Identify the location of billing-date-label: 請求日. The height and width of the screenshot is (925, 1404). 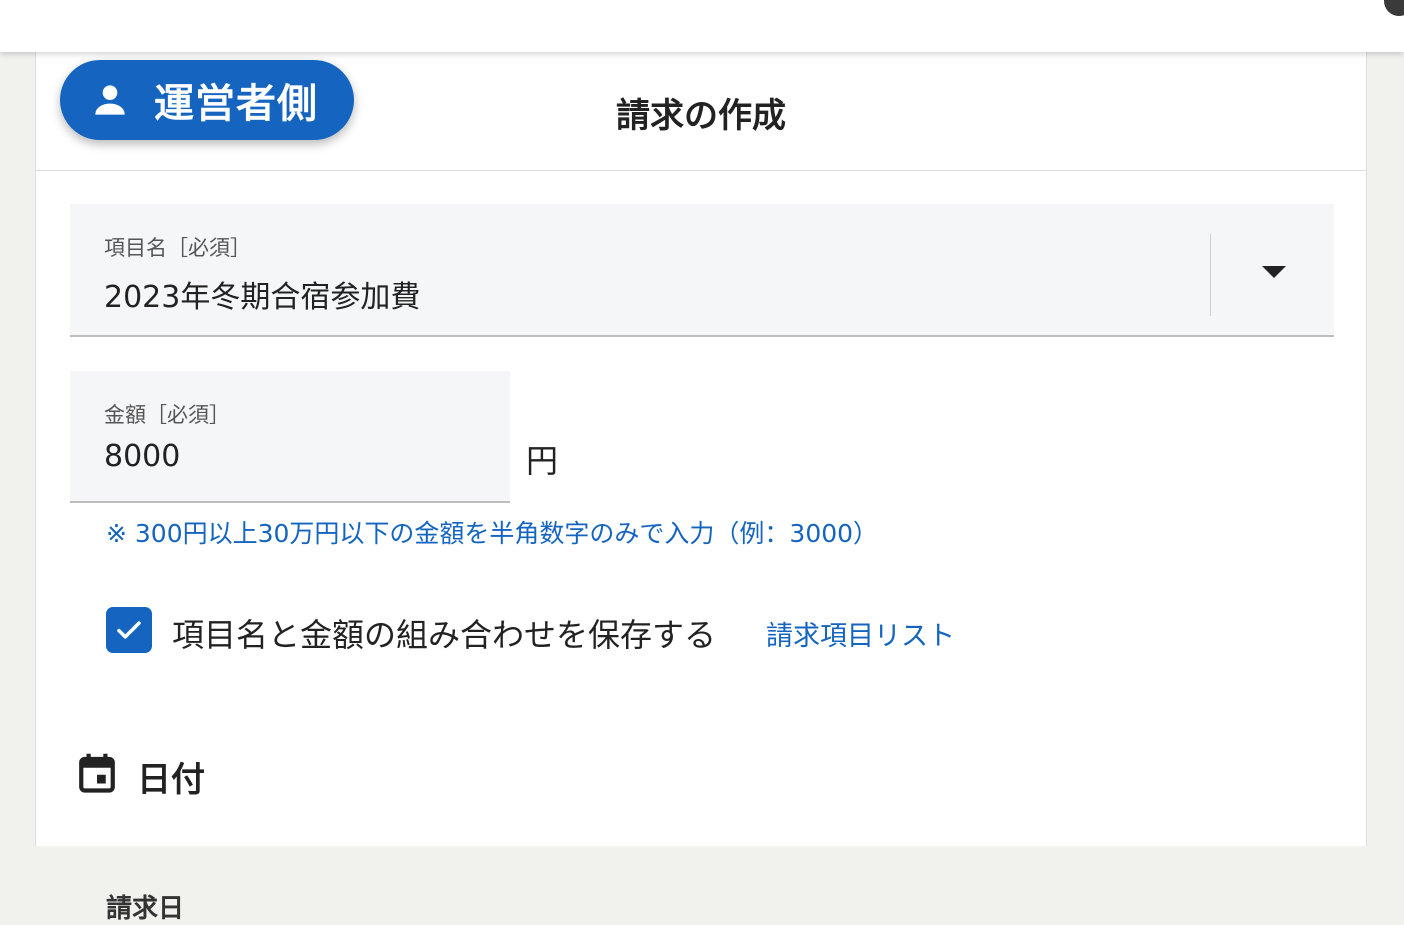
(145, 909).